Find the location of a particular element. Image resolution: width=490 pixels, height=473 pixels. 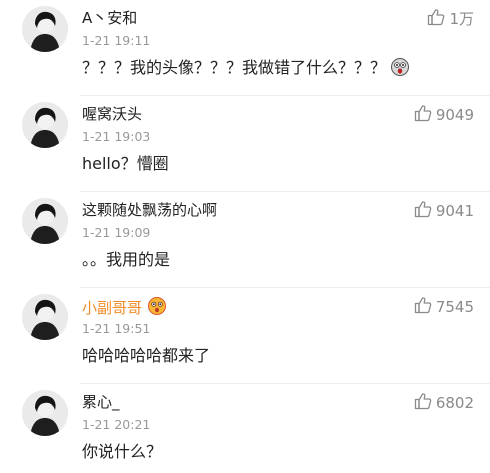

username-text: 小副哥哥 is located at coordinates (112, 308).